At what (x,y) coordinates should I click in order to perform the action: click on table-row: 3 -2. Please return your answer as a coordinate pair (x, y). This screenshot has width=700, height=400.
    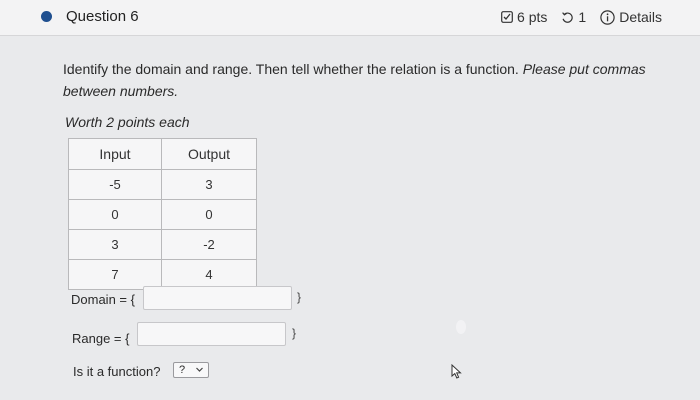
    Looking at the image, I should click on (162, 244).